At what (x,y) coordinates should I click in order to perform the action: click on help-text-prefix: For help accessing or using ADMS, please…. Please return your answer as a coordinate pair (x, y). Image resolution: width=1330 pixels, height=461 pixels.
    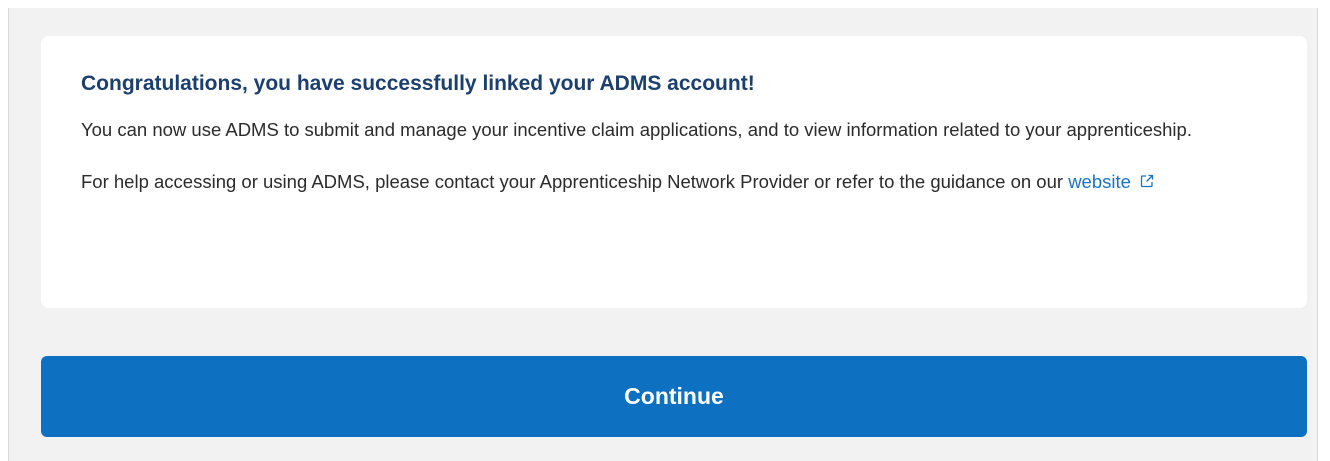
    Looking at the image, I should click on (575, 181).